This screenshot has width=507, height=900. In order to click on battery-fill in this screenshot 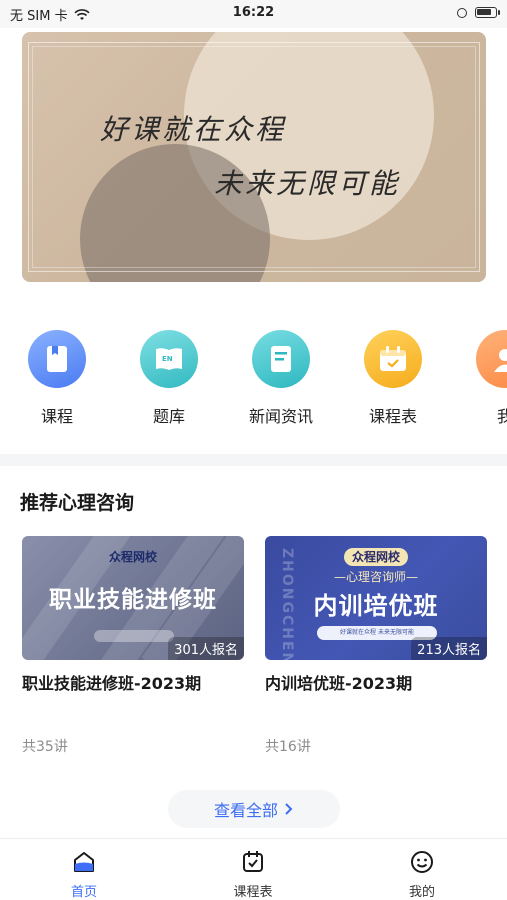, I will do `click(484, 12)`.